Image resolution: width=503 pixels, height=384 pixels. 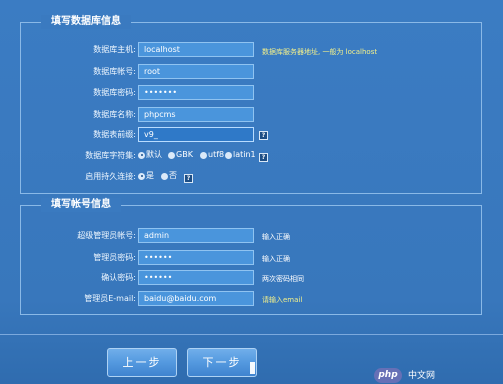 I want to click on admin-account-input: admin, so click(x=196, y=235).